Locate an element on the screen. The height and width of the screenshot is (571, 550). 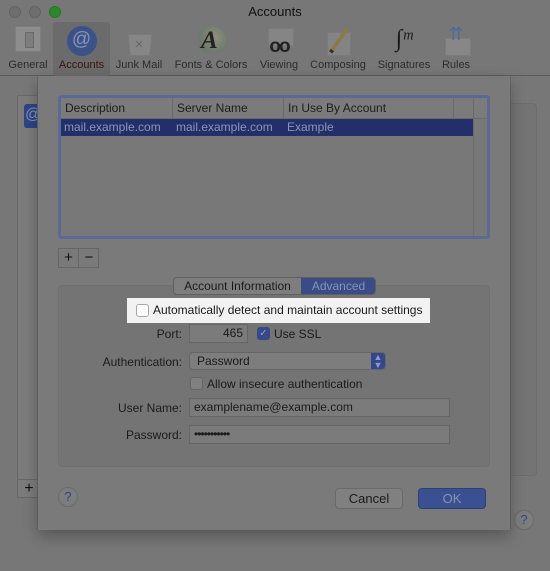
title-bar: Accounts is located at coordinates (275, 12).